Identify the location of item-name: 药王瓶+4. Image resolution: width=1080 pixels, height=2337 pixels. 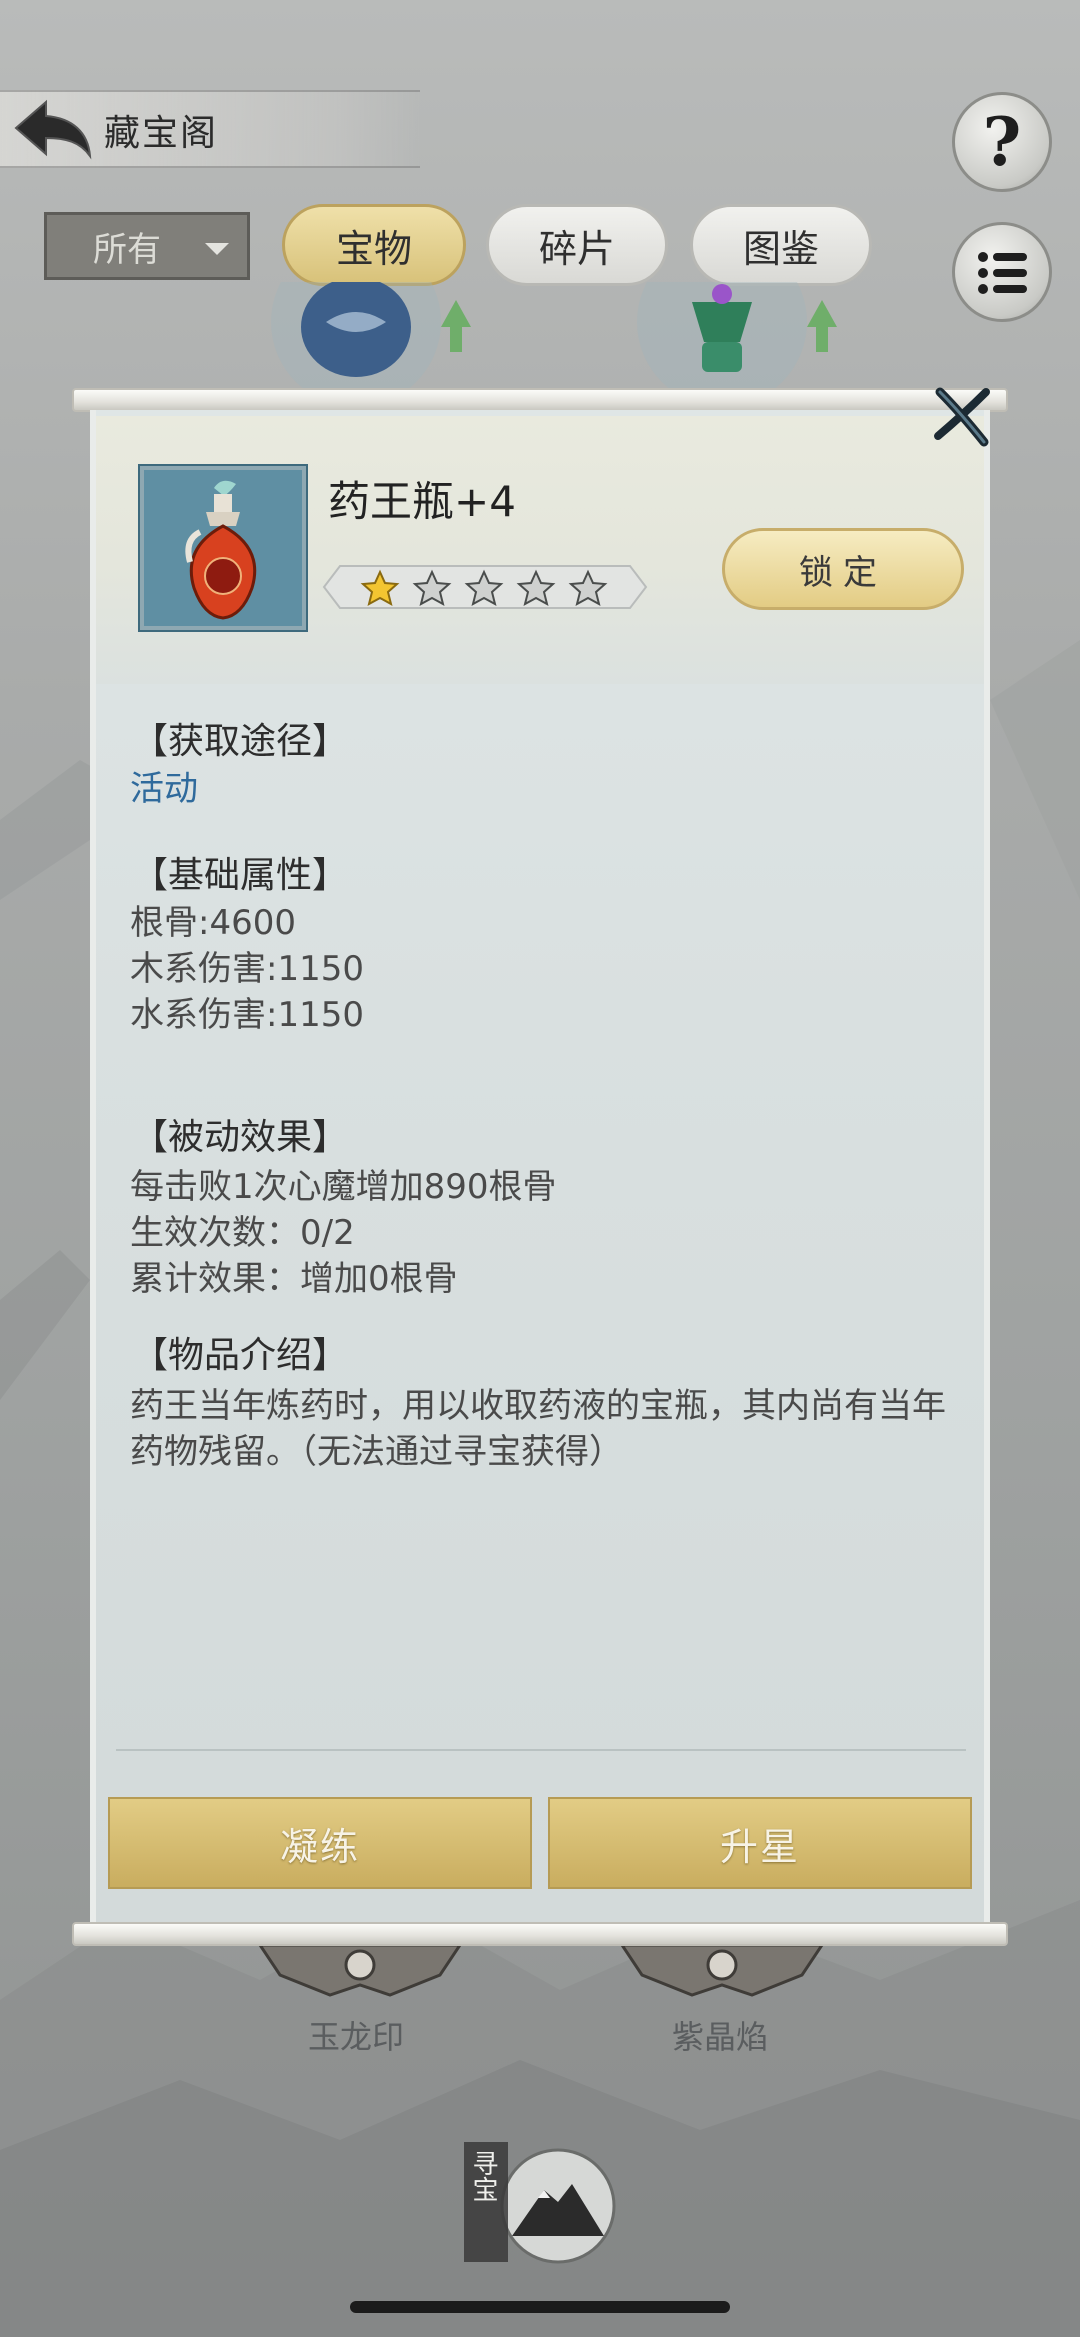
(422, 501).